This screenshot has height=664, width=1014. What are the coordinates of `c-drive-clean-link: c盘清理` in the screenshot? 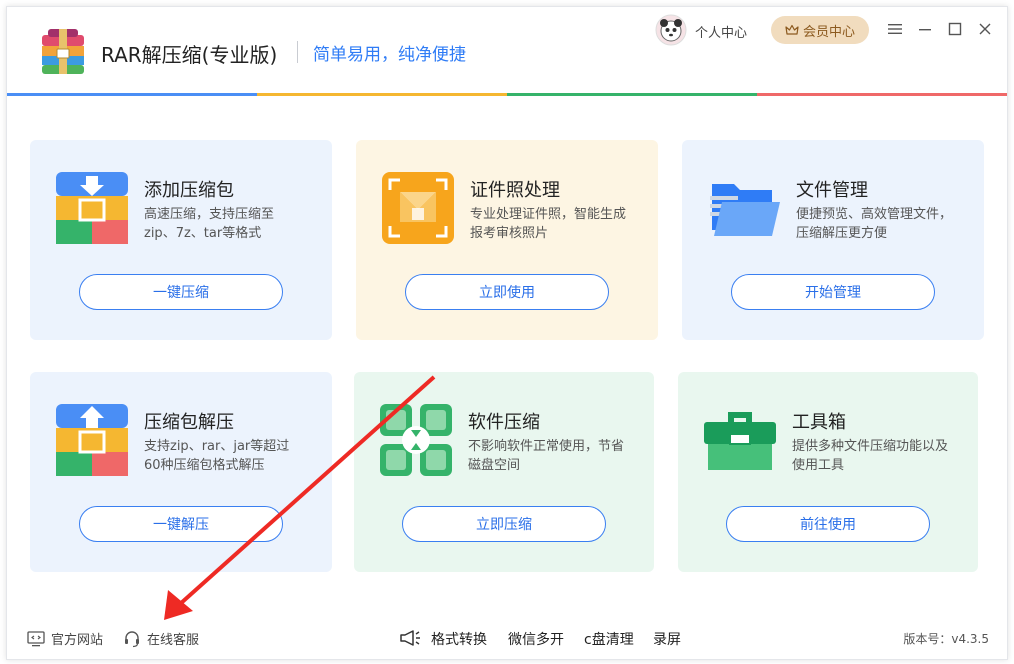 It's located at (609, 639).